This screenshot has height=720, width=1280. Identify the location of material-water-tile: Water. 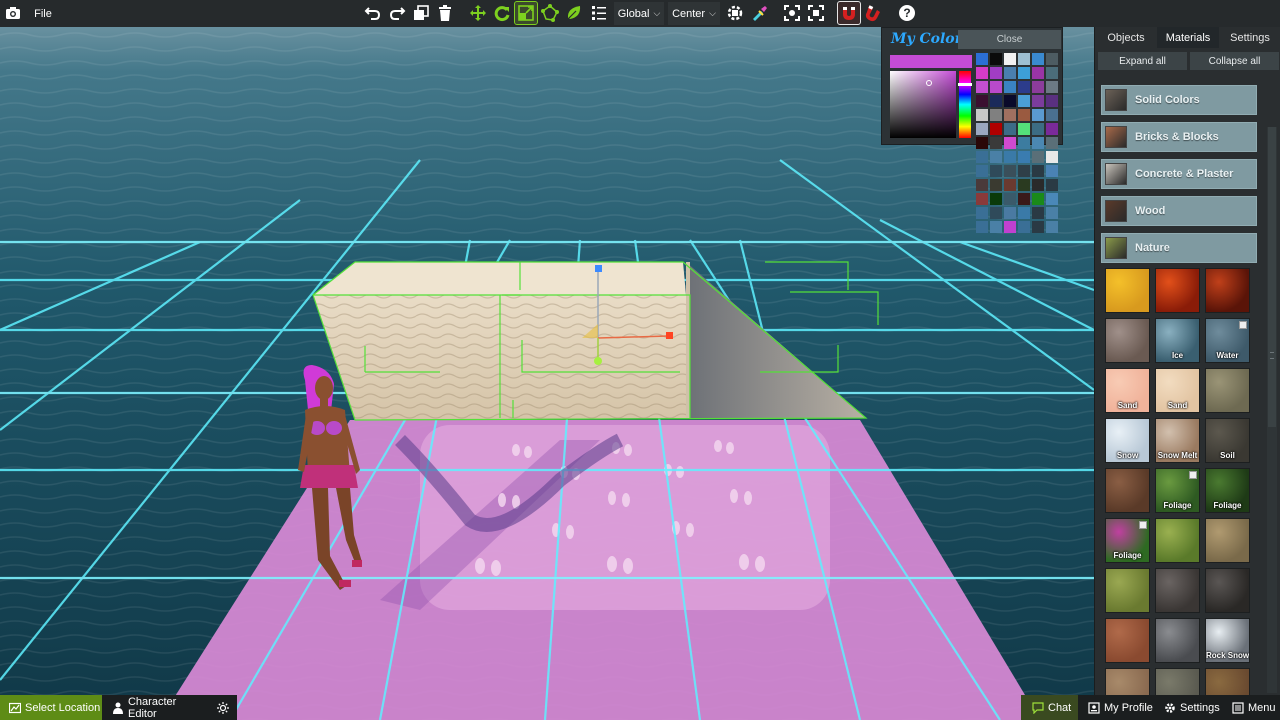
(1227, 340).